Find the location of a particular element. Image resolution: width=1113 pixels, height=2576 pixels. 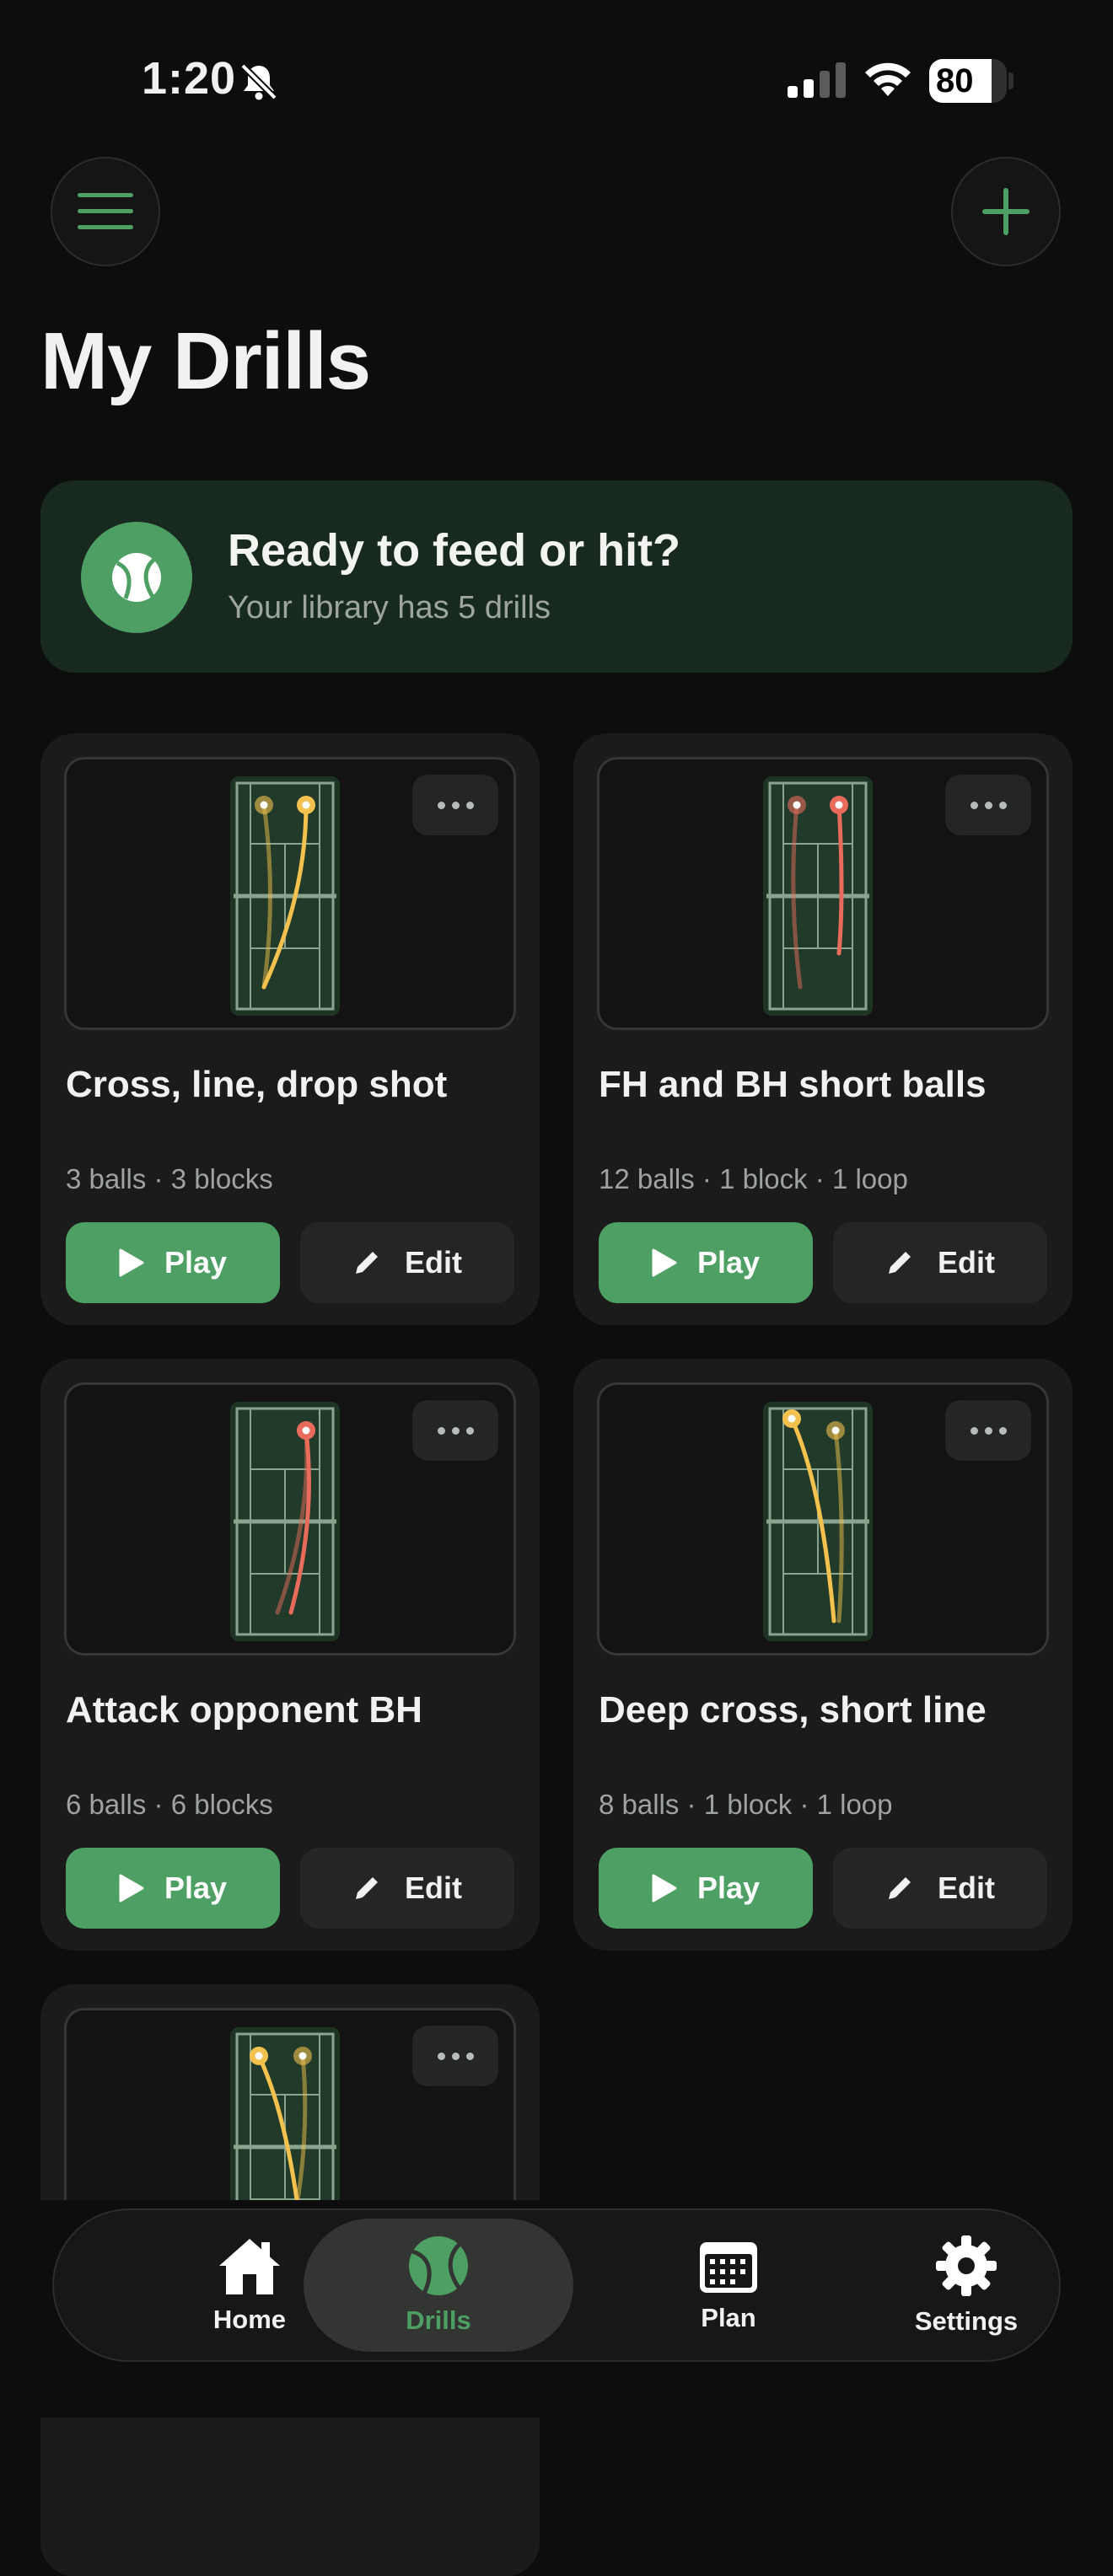

wifi-icon is located at coordinates (888, 79).